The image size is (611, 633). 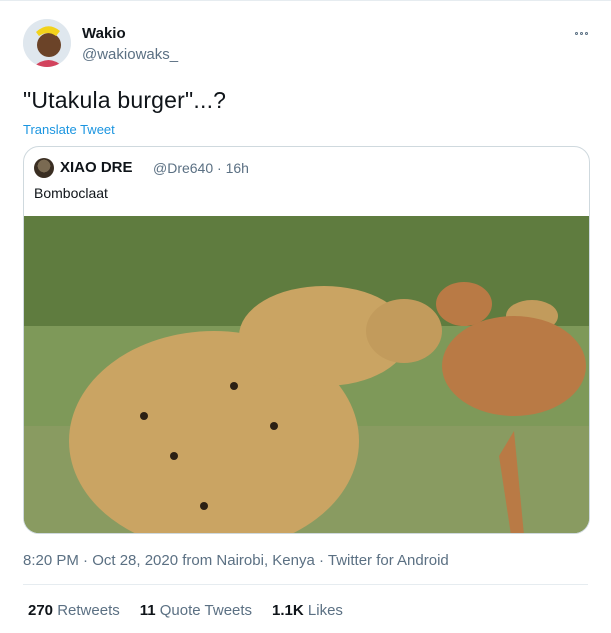 I want to click on quote-tweets-label: Quote Tweets, so click(x=206, y=610).